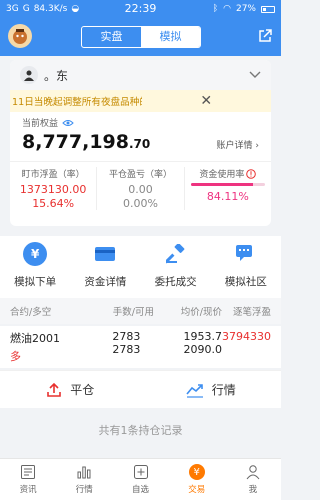 This screenshot has height=500, width=320. Describe the element at coordinates (234, 146) in the screenshot. I see `account-detail-label: 账户详情` at that location.